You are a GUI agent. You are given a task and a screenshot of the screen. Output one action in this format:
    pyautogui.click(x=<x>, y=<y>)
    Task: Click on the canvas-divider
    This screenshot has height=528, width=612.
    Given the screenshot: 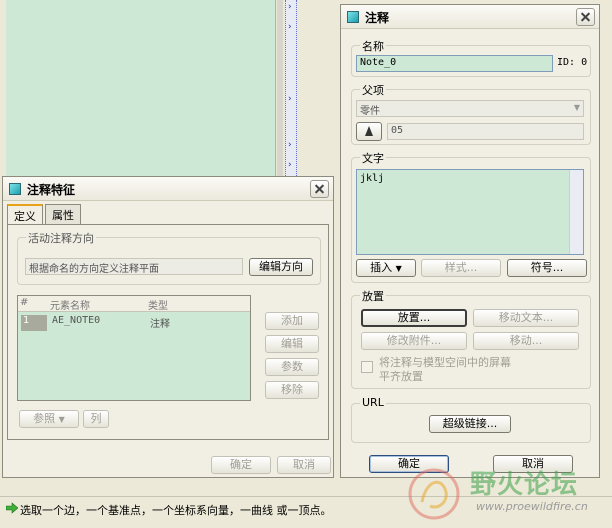 What is the action you would take?
    pyautogui.click(x=280, y=89)
    